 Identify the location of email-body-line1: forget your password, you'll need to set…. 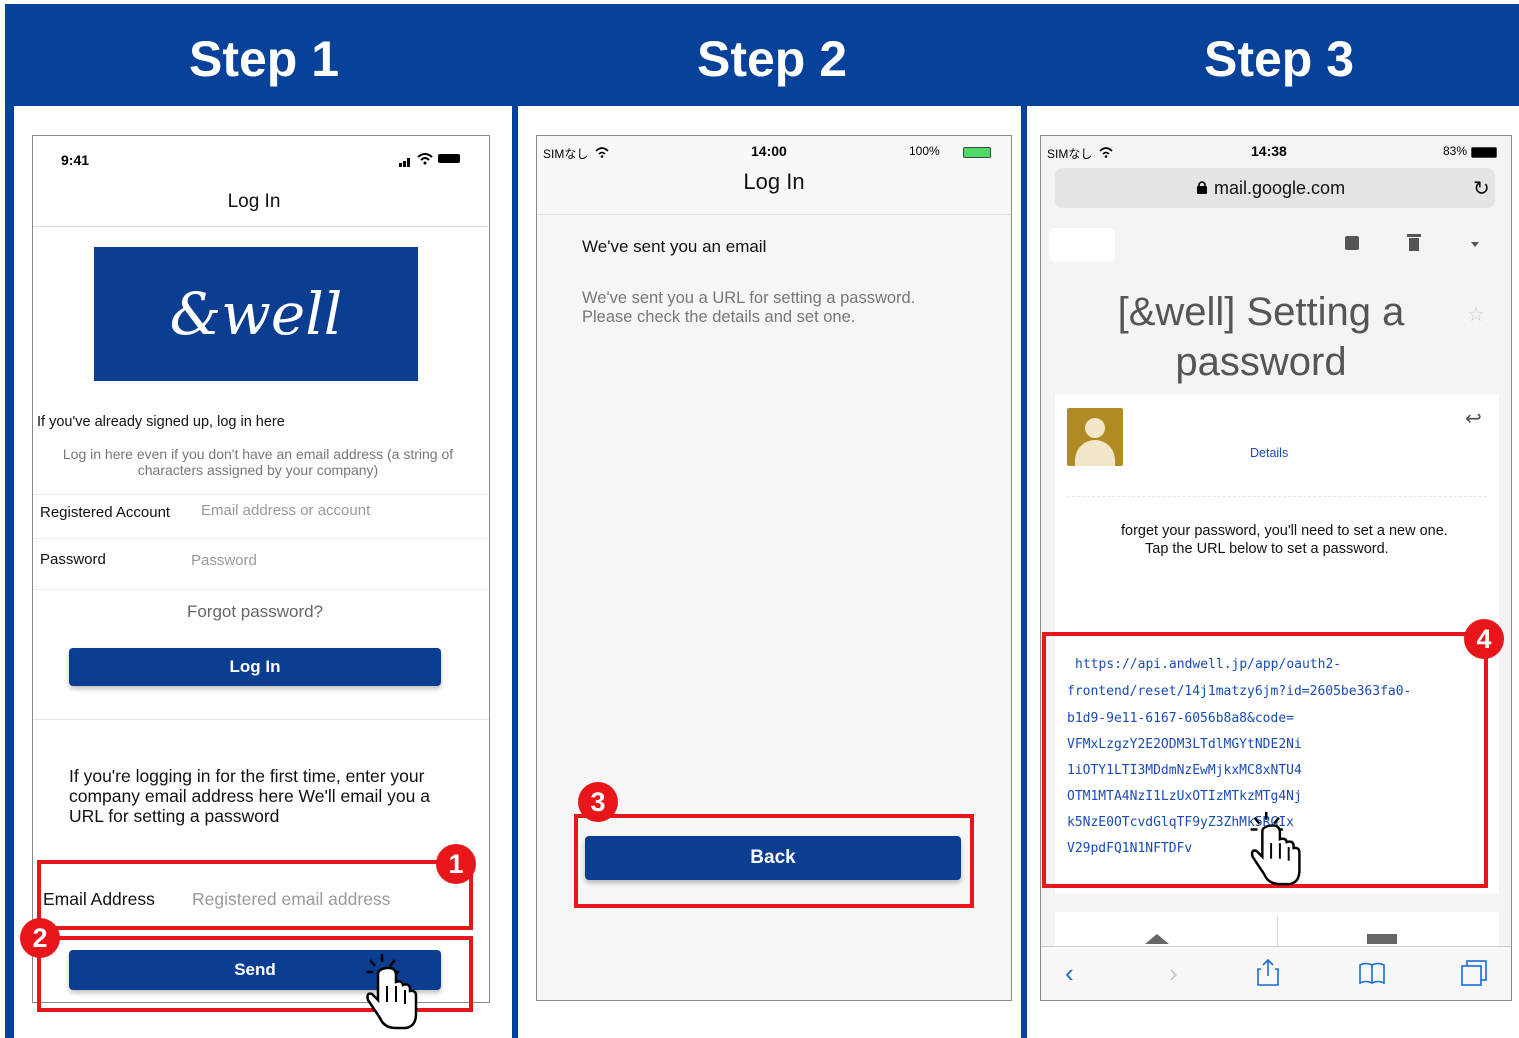
(1284, 531).